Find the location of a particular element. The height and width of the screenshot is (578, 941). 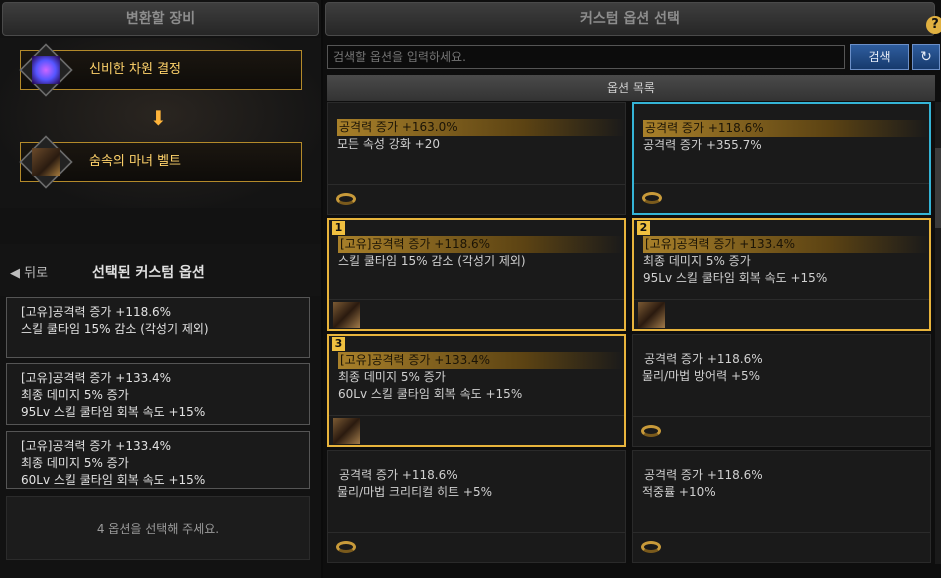

empty-option-slot: 4 옵션을 선택해 주세요. is located at coordinates (158, 528).